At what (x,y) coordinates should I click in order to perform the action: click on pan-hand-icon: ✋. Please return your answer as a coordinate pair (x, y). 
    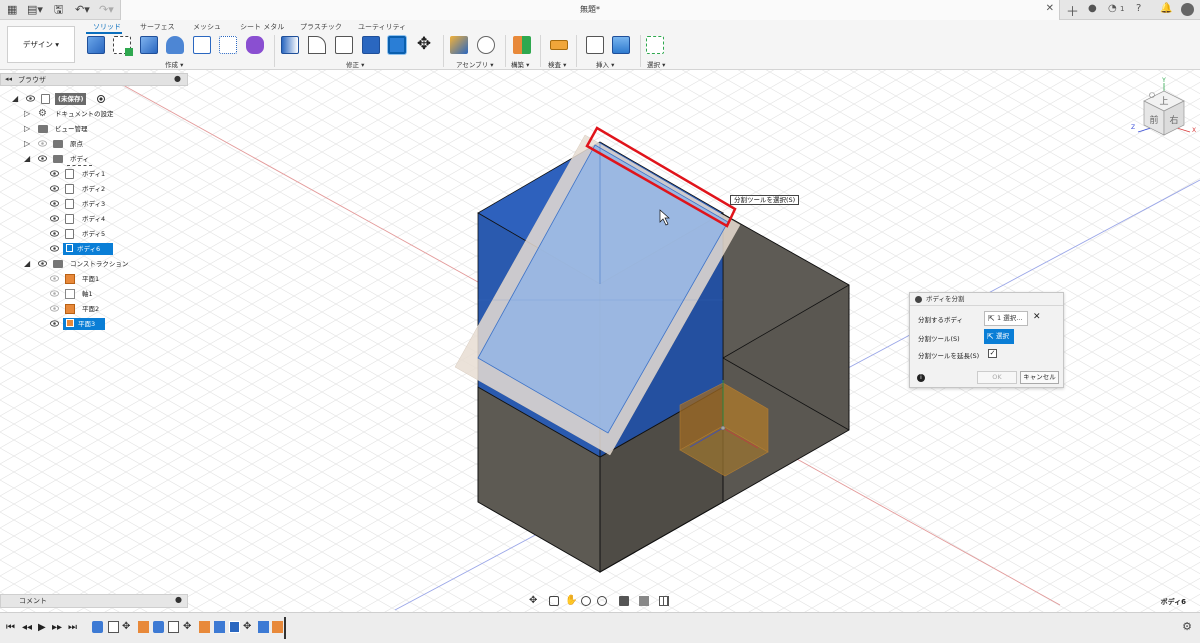
    Looking at the image, I should click on (571, 601).